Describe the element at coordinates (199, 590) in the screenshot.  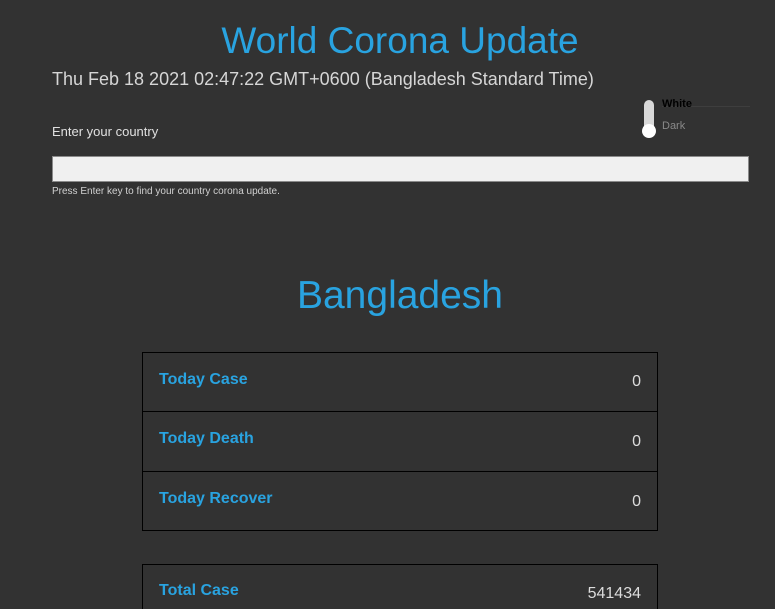
I see `stat-label: Total Case` at that location.